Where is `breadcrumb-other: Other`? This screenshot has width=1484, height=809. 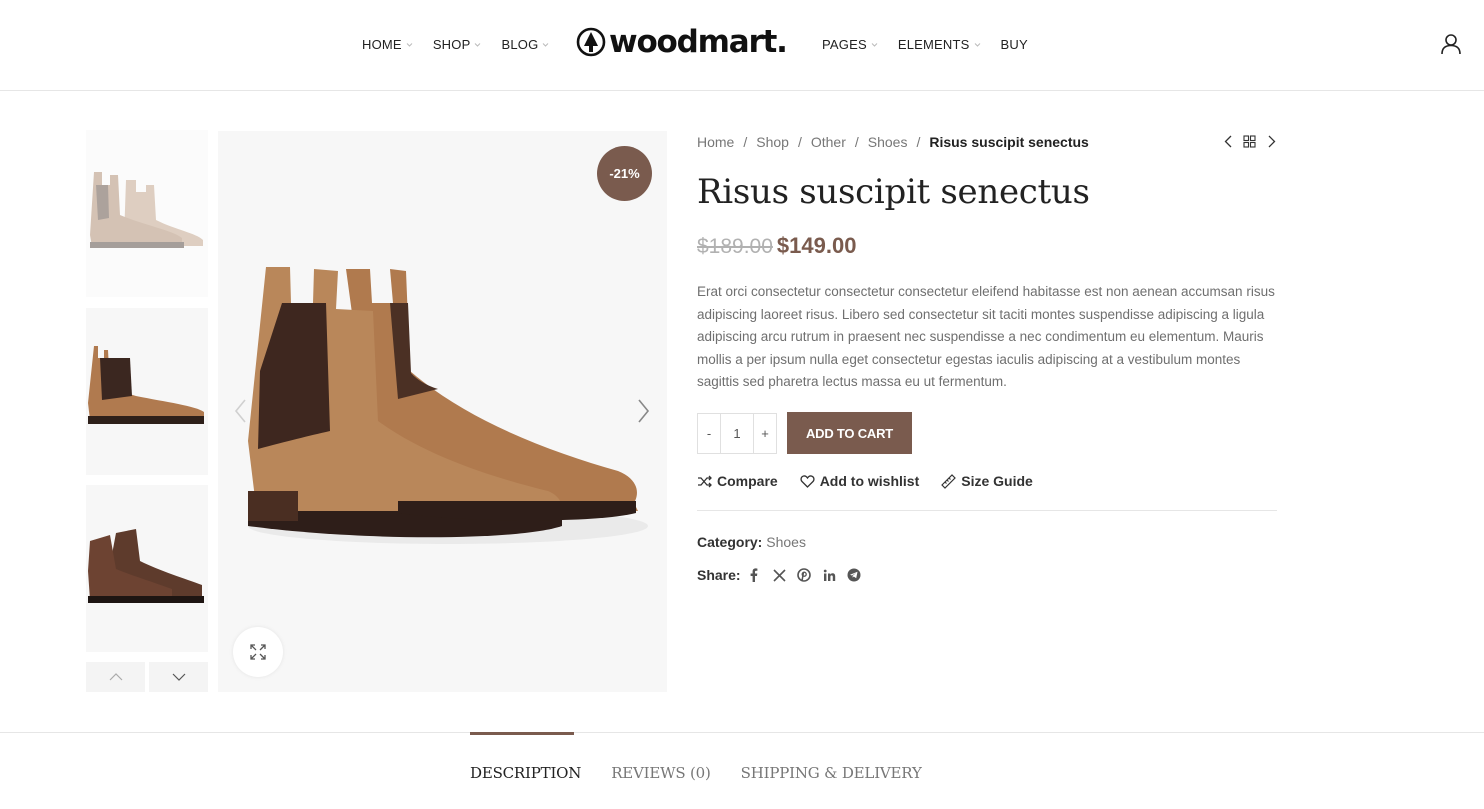
breadcrumb-other: Other is located at coordinates (828, 142).